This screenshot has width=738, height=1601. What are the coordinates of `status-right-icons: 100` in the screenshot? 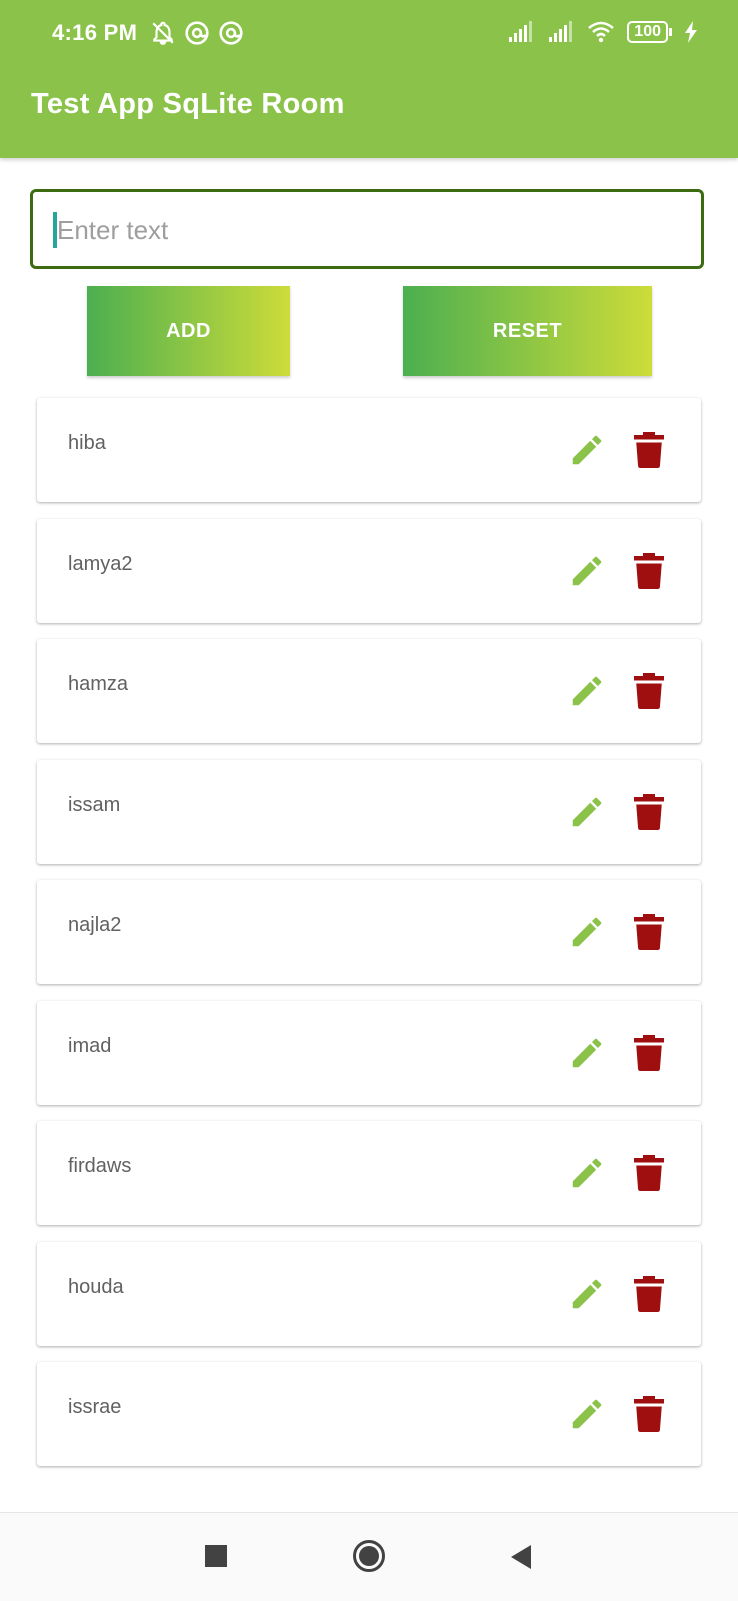 It's located at (602, 32).